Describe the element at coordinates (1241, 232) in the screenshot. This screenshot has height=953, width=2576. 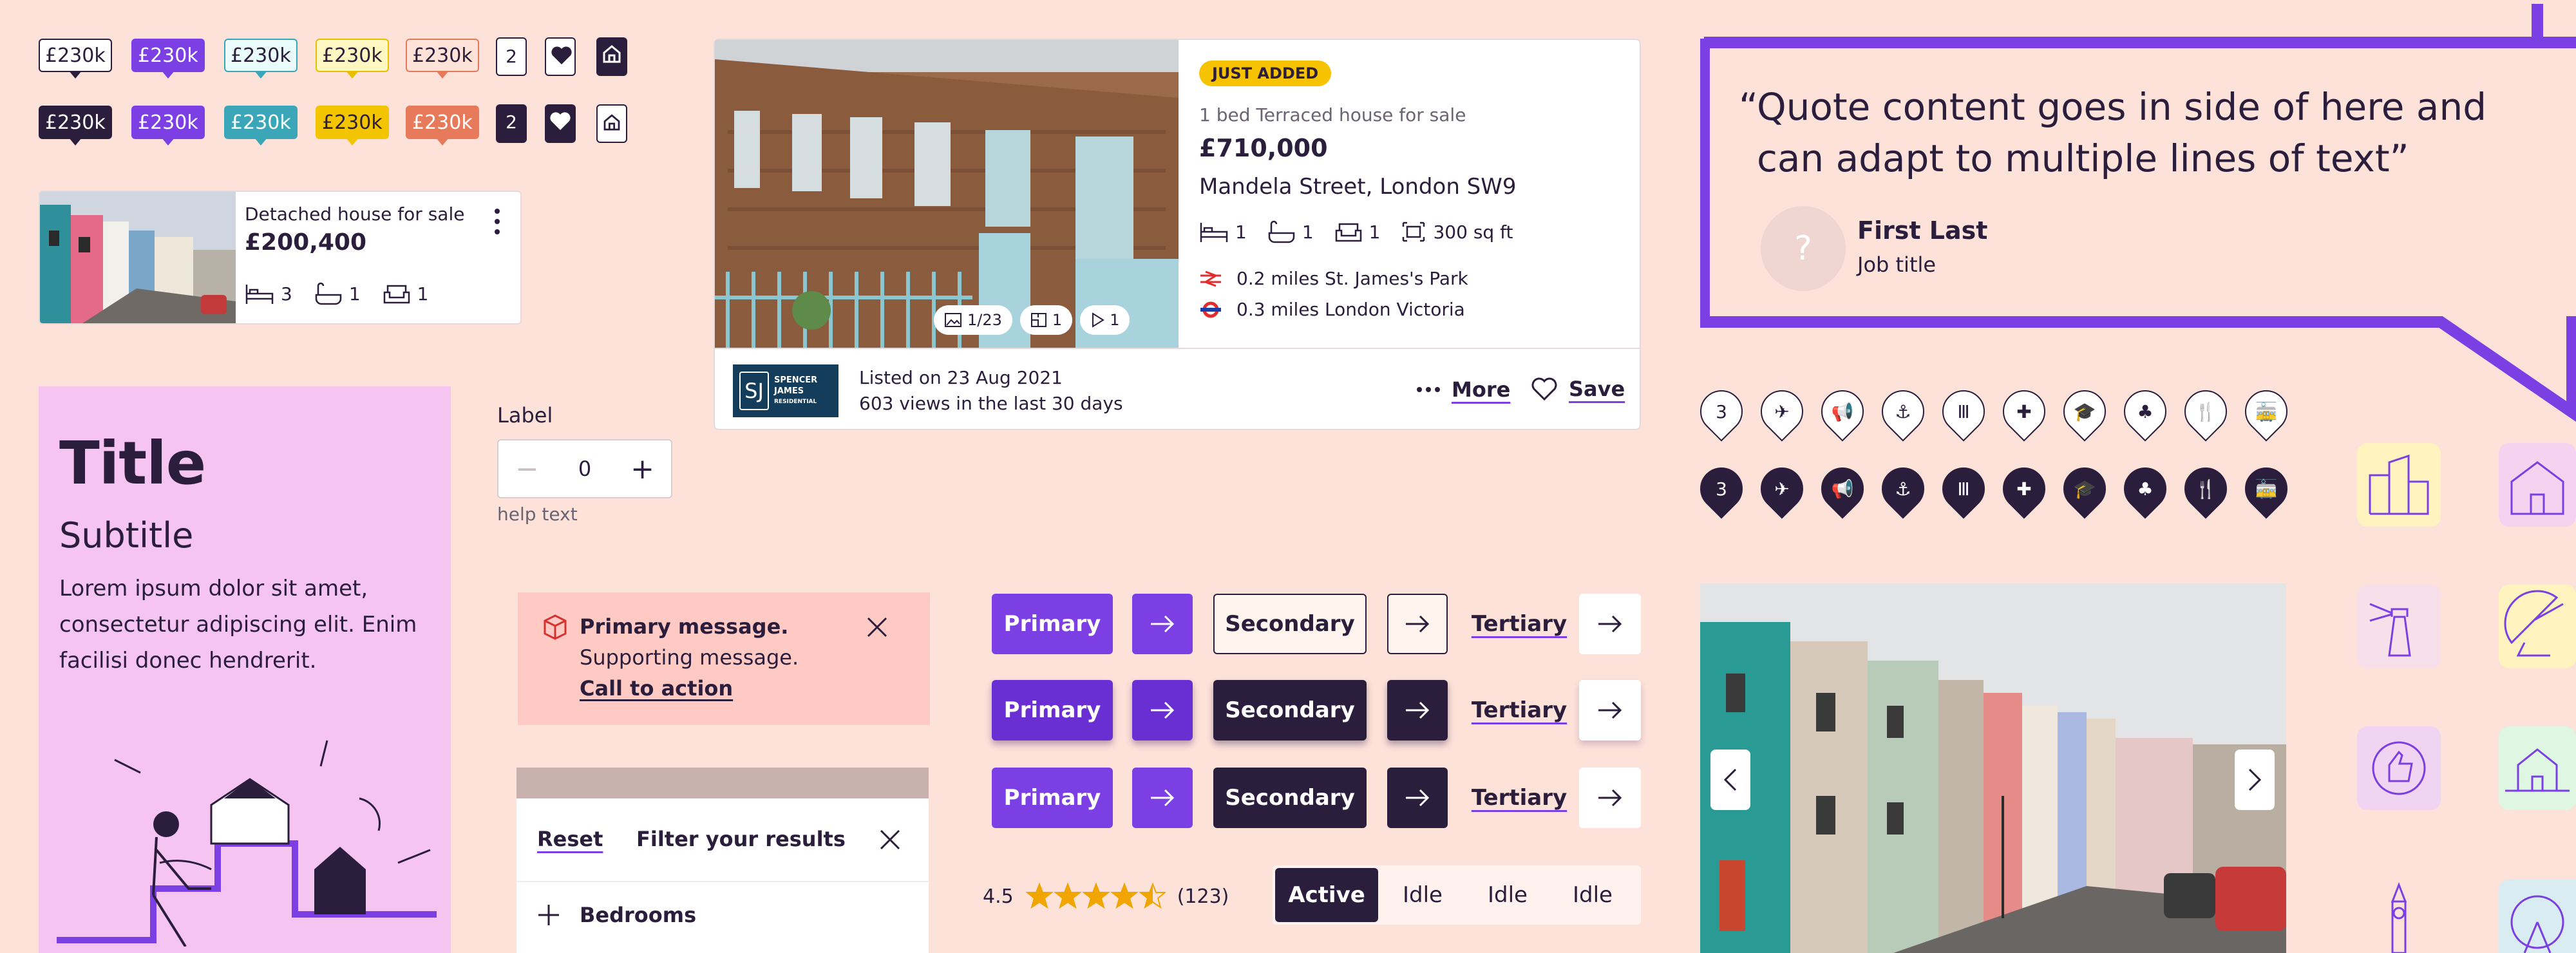
I see `bed-count: 1` at that location.